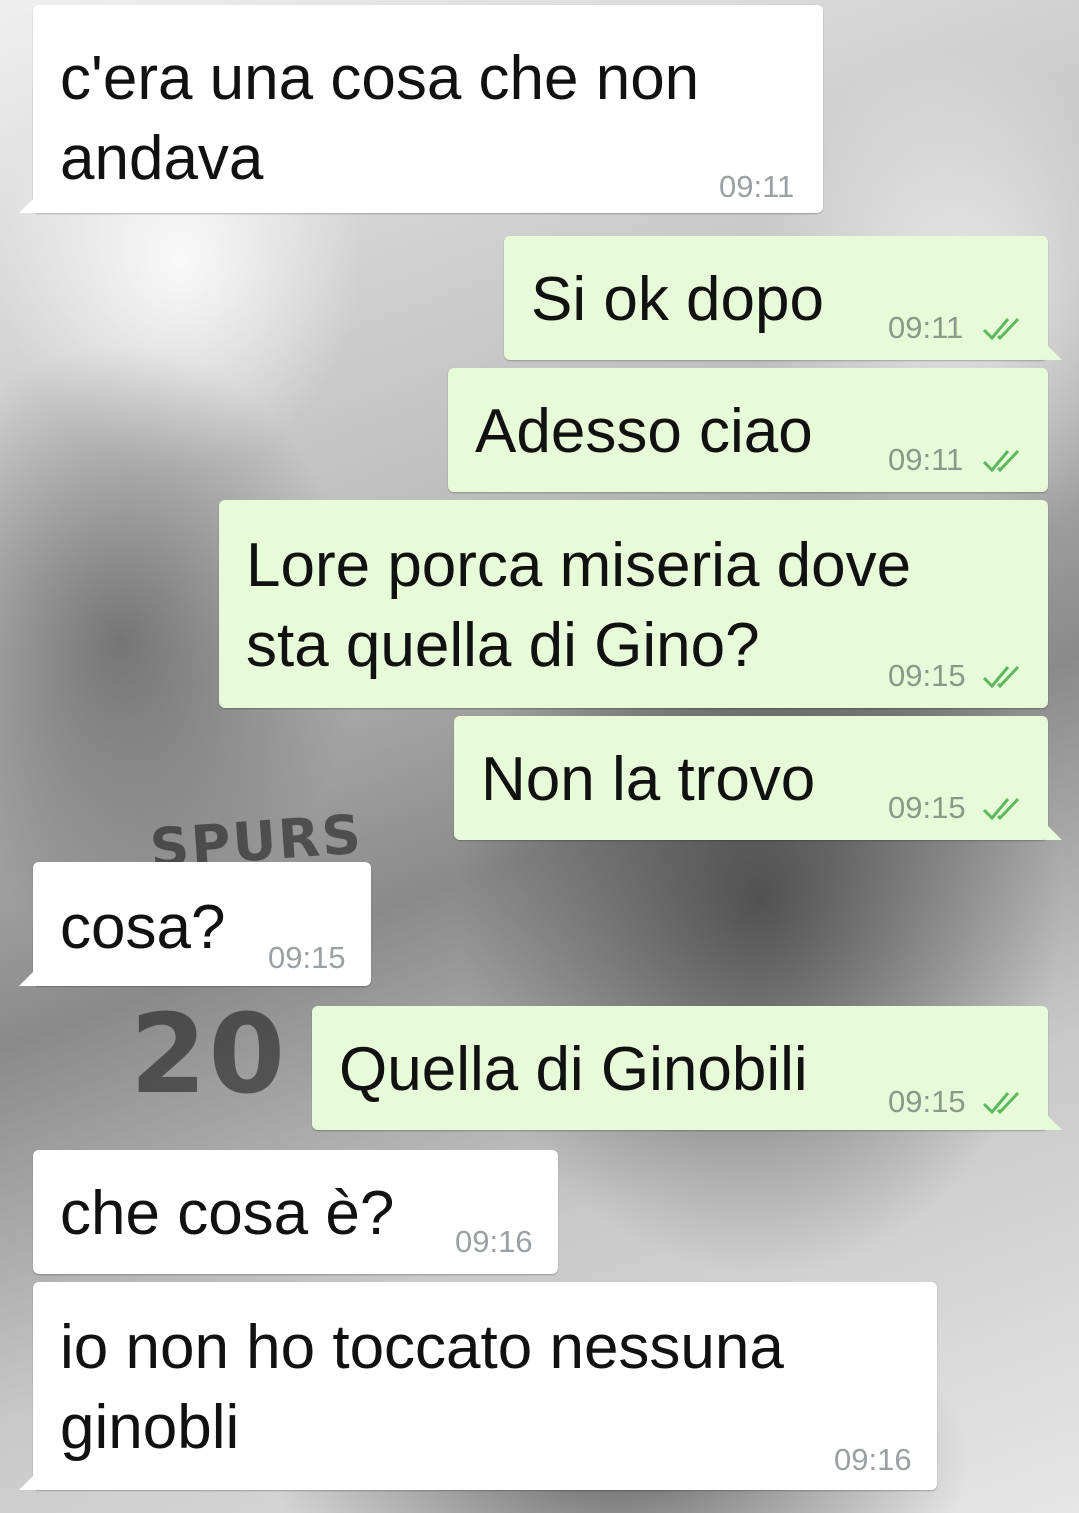 The height and width of the screenshot is (1513, 1079). I want to click on message-bubble-outgoing: Non la trovo 09:15, so click(758, 778).